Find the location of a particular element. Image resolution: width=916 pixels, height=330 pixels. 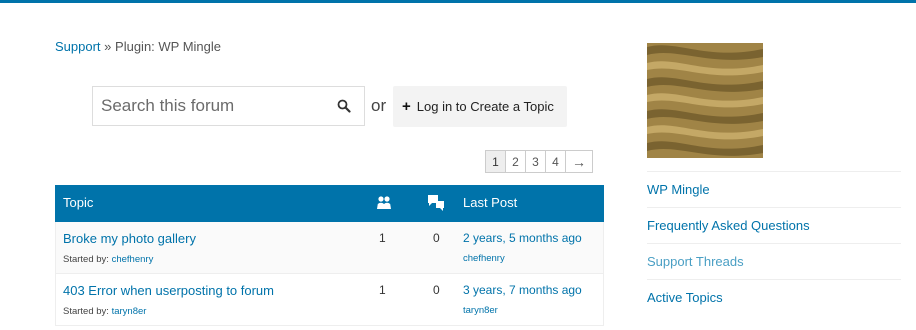

last-post-author-link: taryn8er is located at coordinates (480, 310).